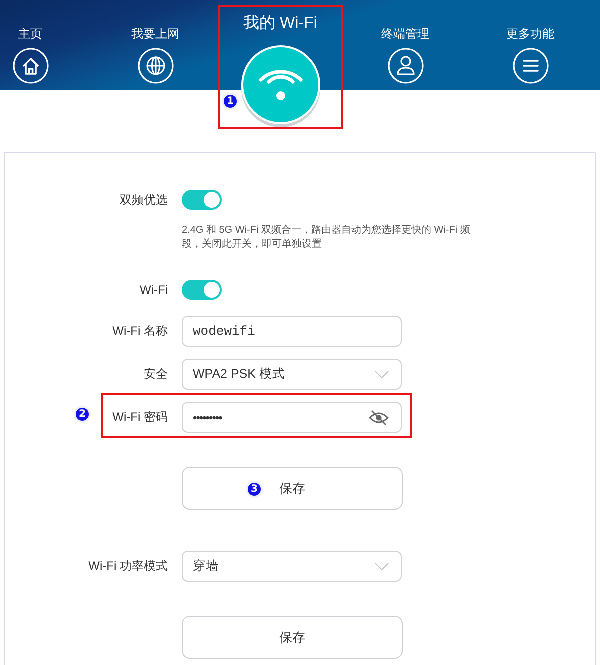 This screenshot has width=600, height=665. Describe the element at coordinates (144, 200) in the screenshot. I see `field-label: 双频优选` at that location.